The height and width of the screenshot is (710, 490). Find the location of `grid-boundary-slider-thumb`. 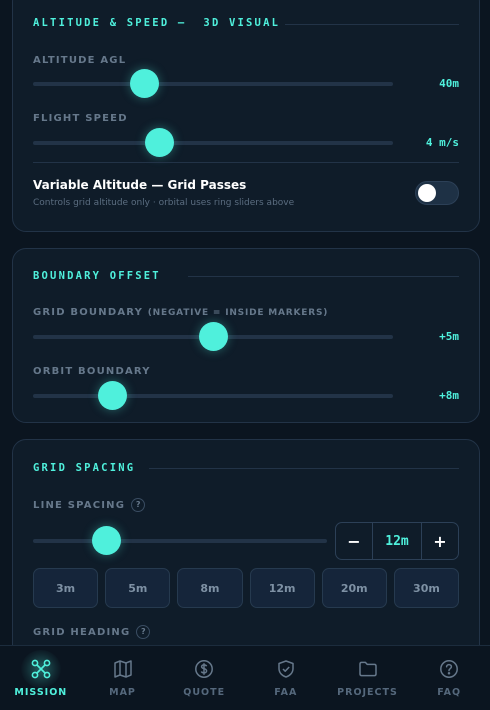

grid-boundary-slider-thumb is located at coordinates (213, 336).